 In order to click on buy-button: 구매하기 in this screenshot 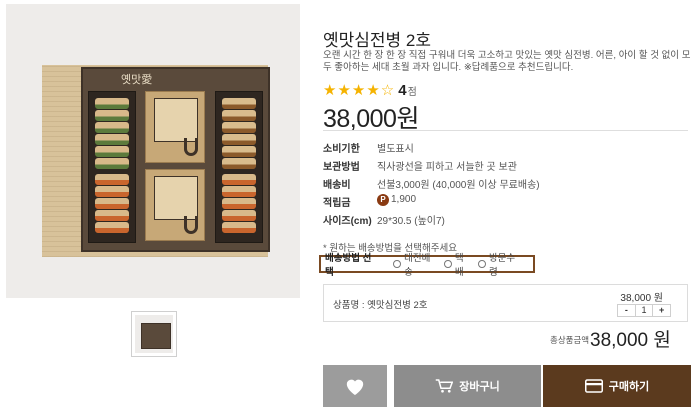, I will do `click(617, 386)`.